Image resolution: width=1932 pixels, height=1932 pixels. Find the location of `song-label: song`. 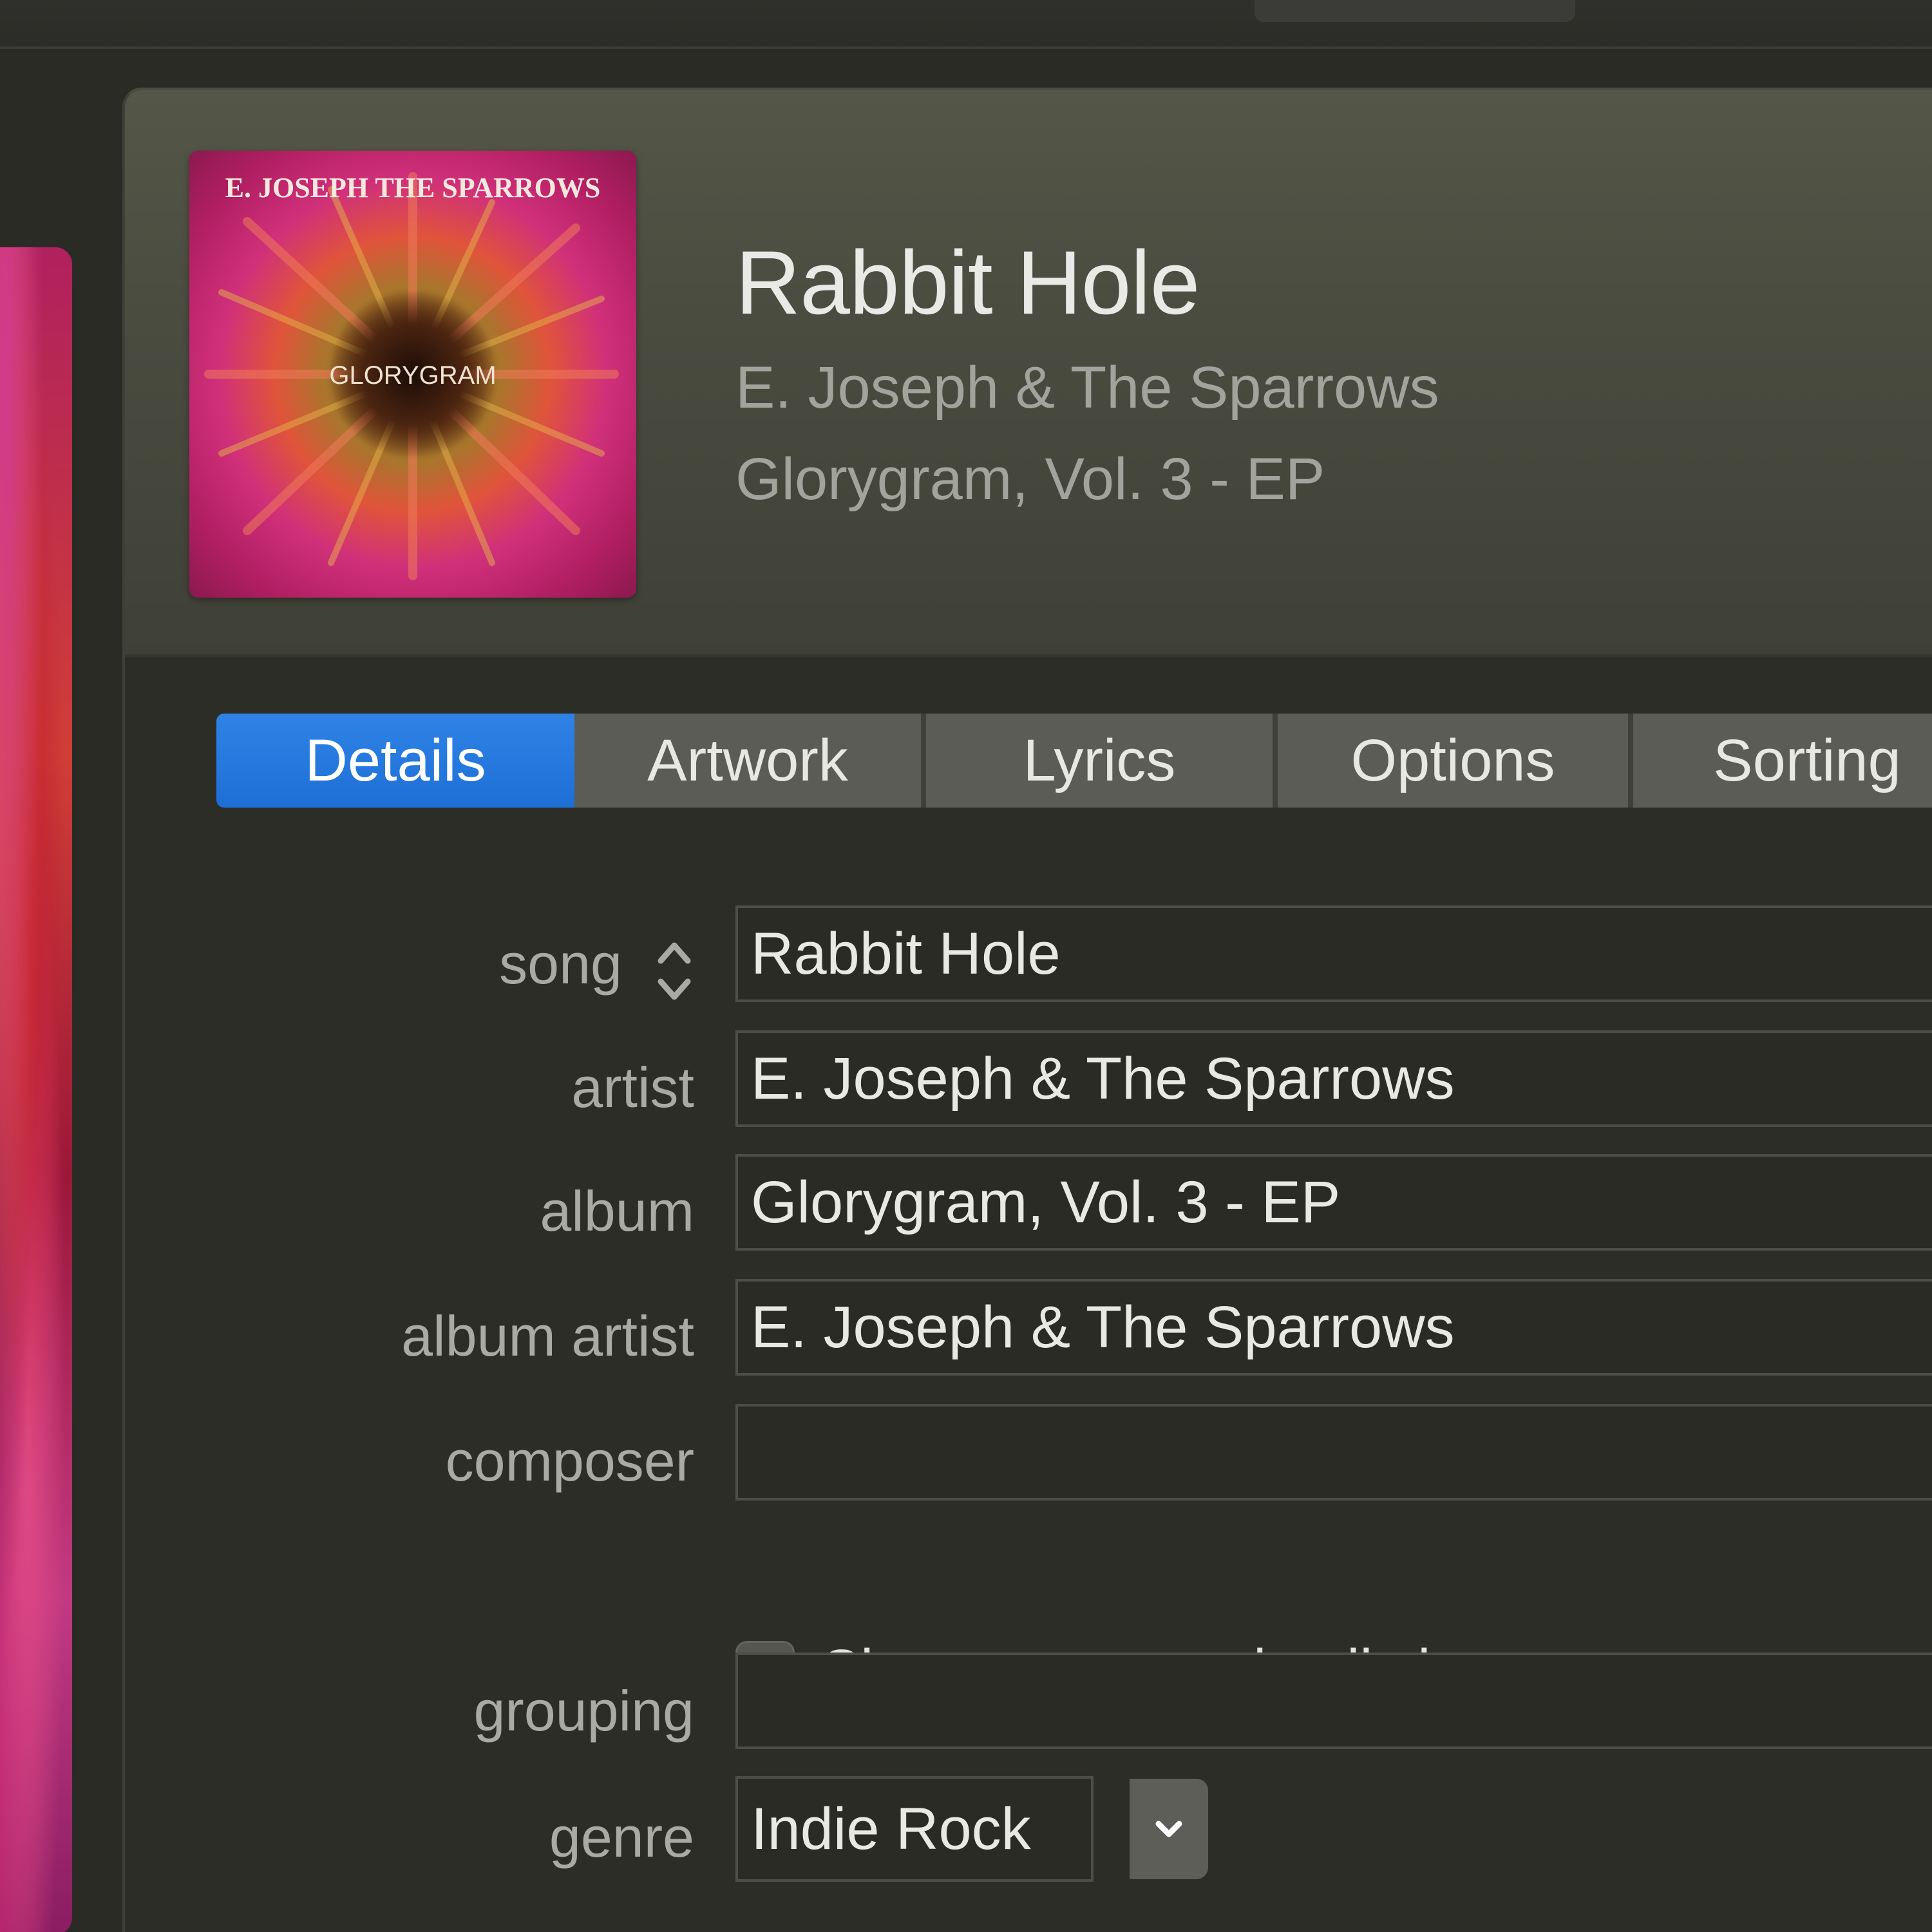

song-label: song is located at coordinates (560, 964).